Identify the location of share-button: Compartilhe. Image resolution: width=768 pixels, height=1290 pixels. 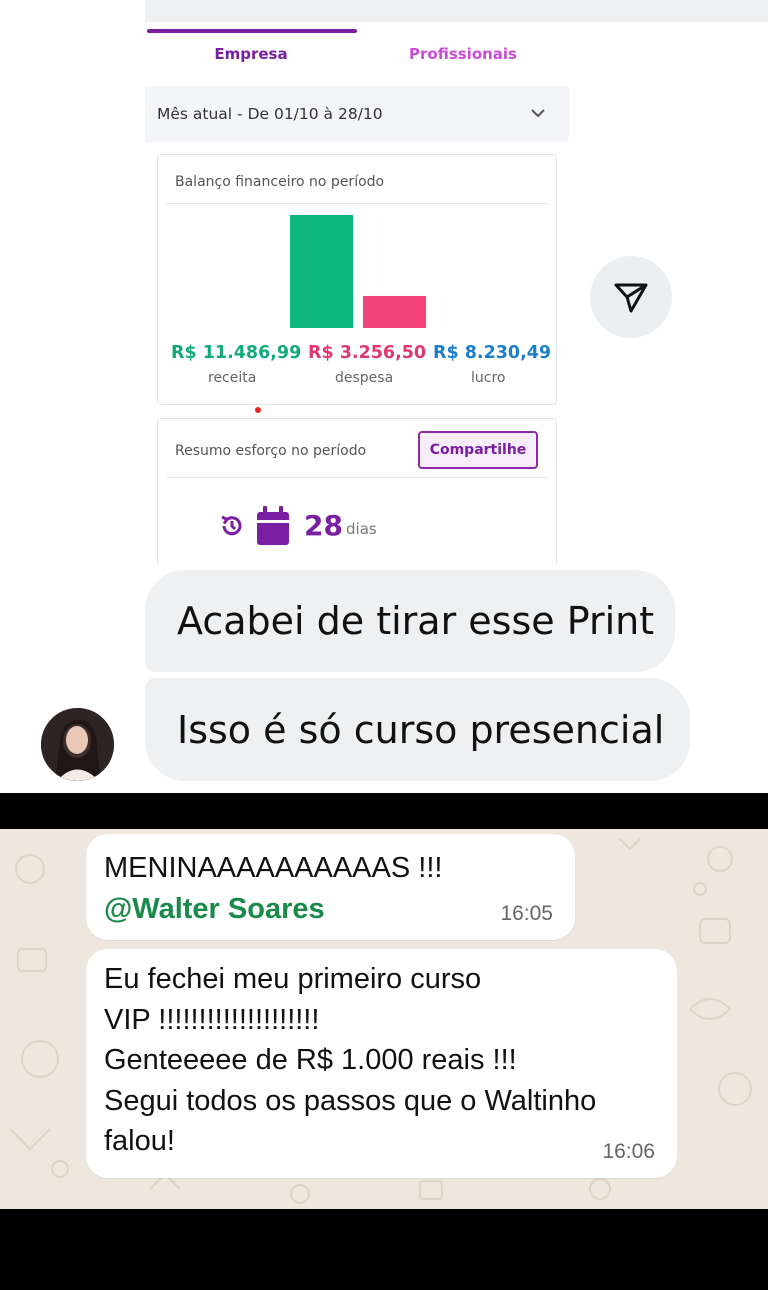
(478, 450).